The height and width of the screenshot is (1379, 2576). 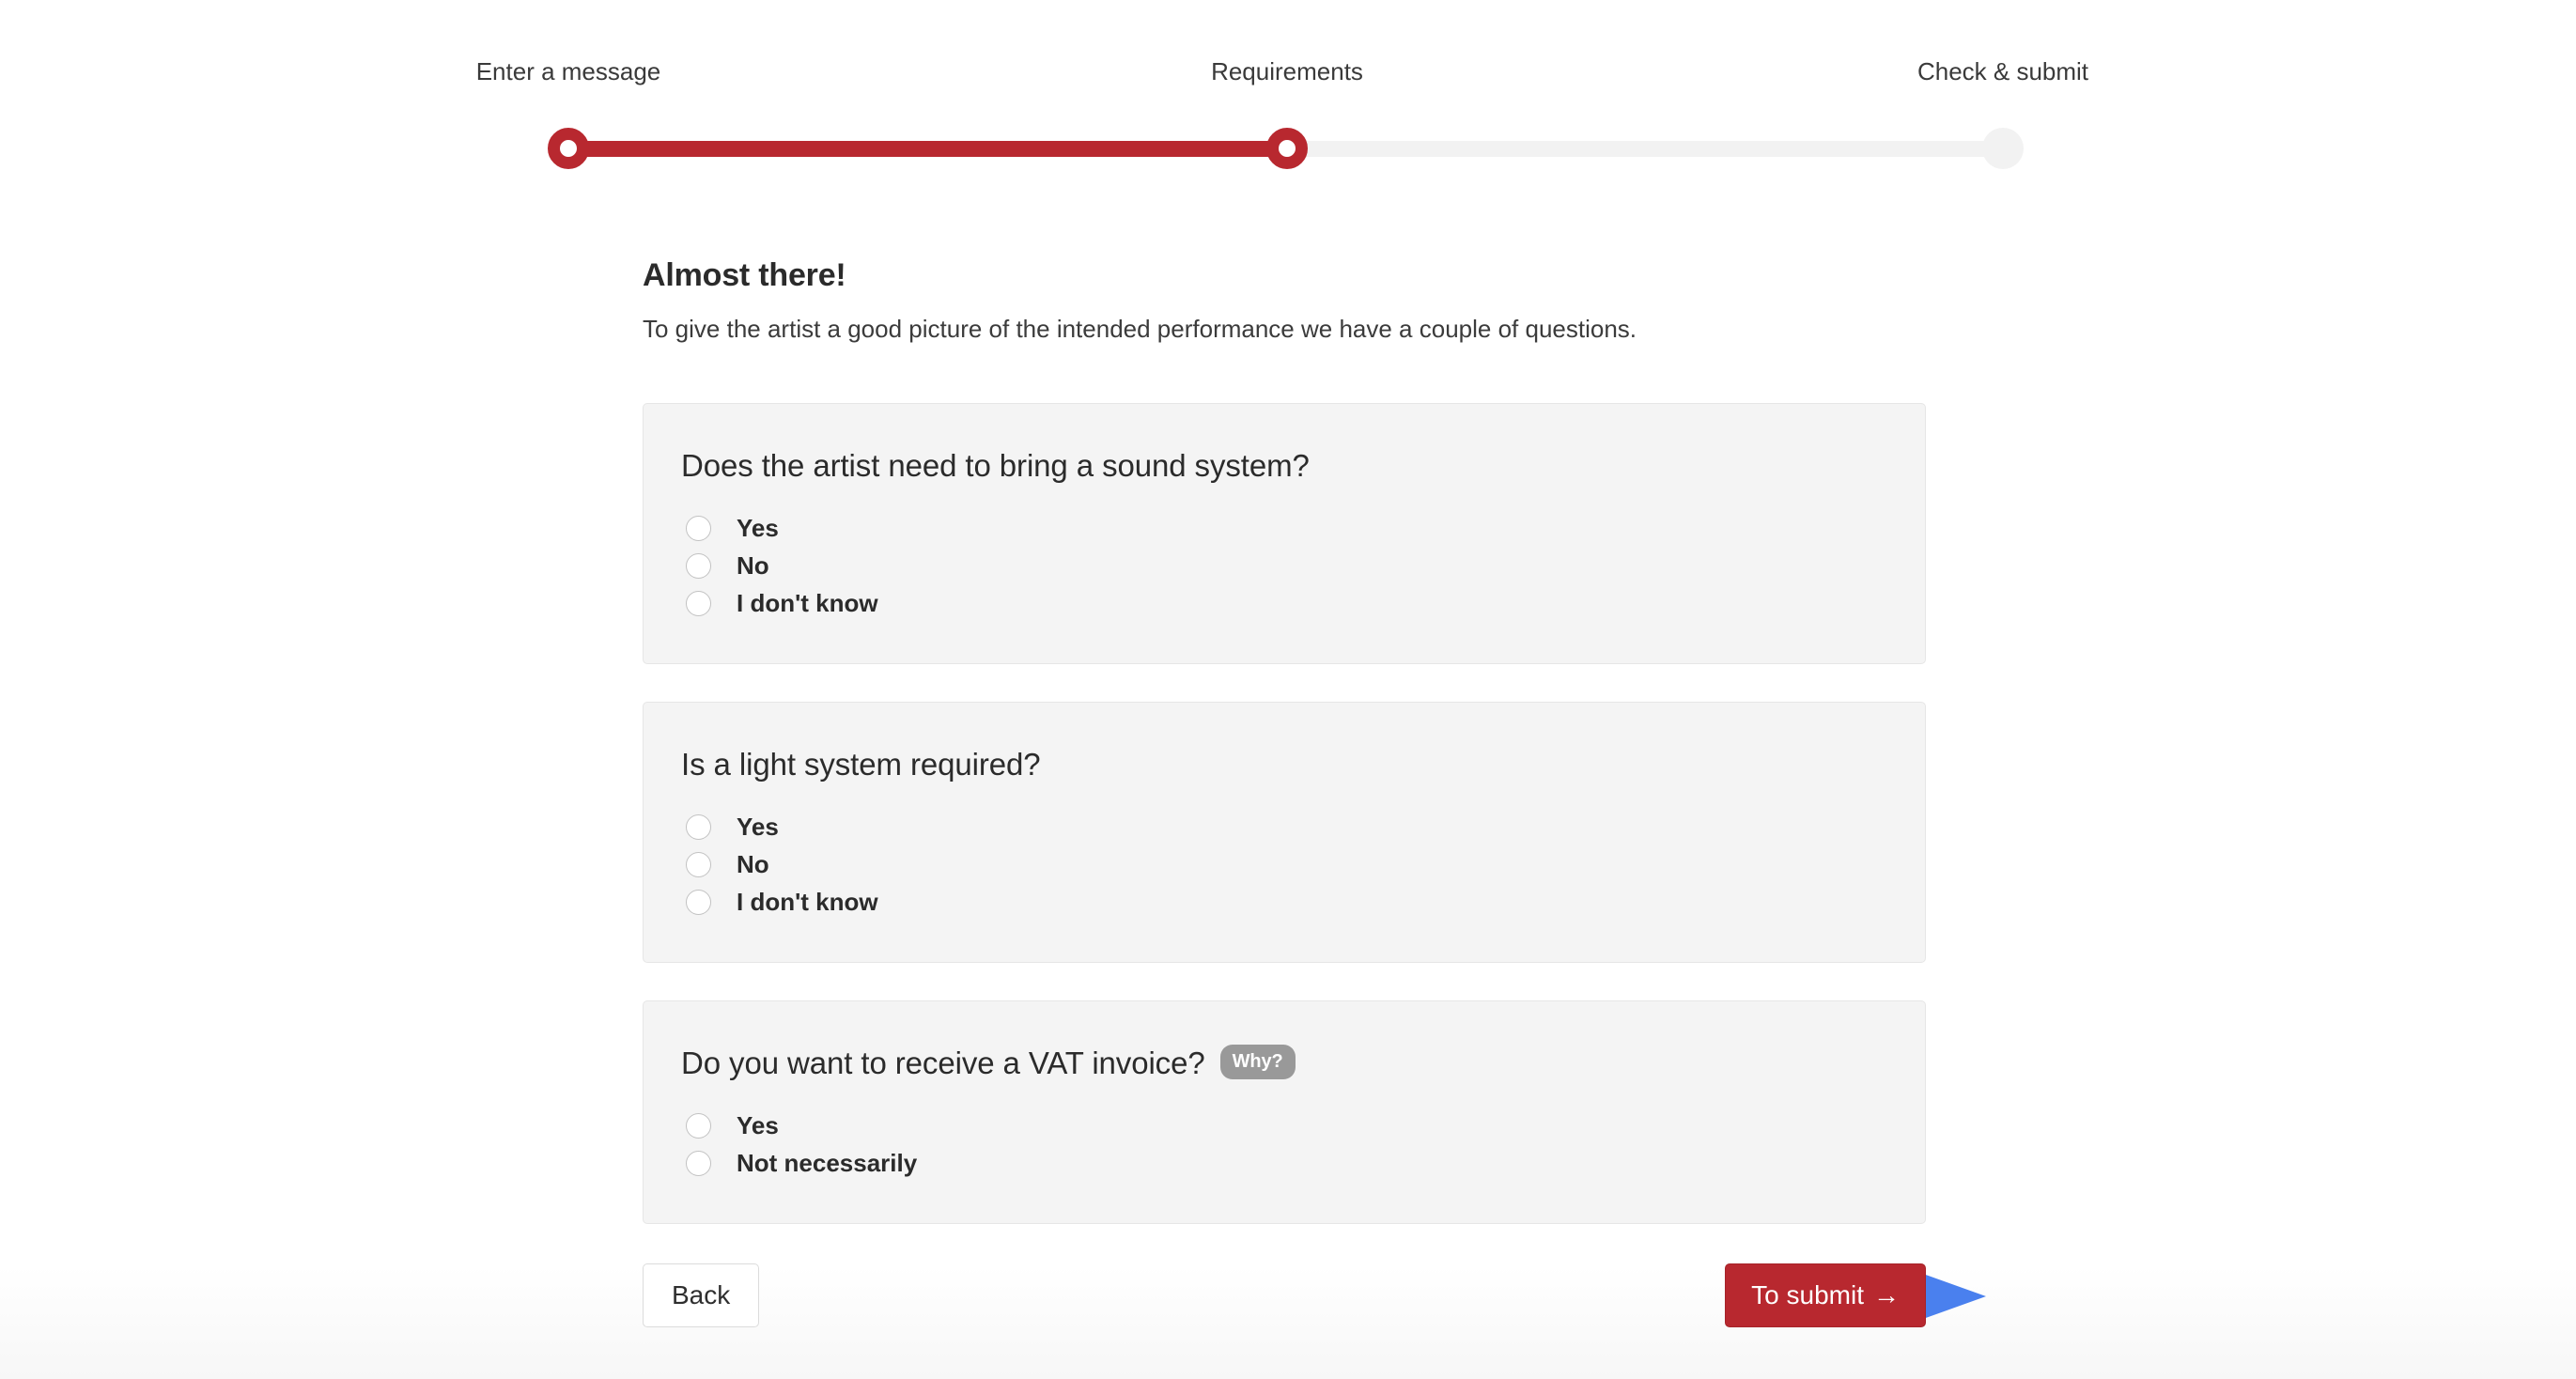 I want to click on stepper-track-progress, so click(x=927, y=149).